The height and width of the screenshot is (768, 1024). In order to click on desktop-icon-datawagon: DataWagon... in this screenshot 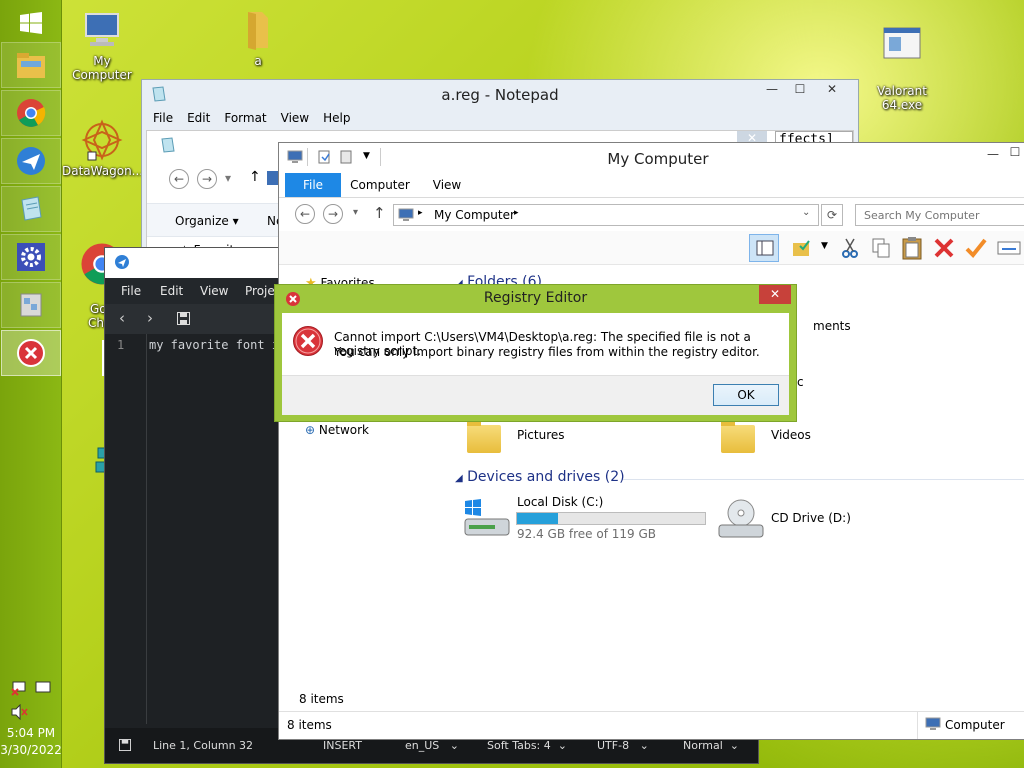, I will do `click(102, 148)`.